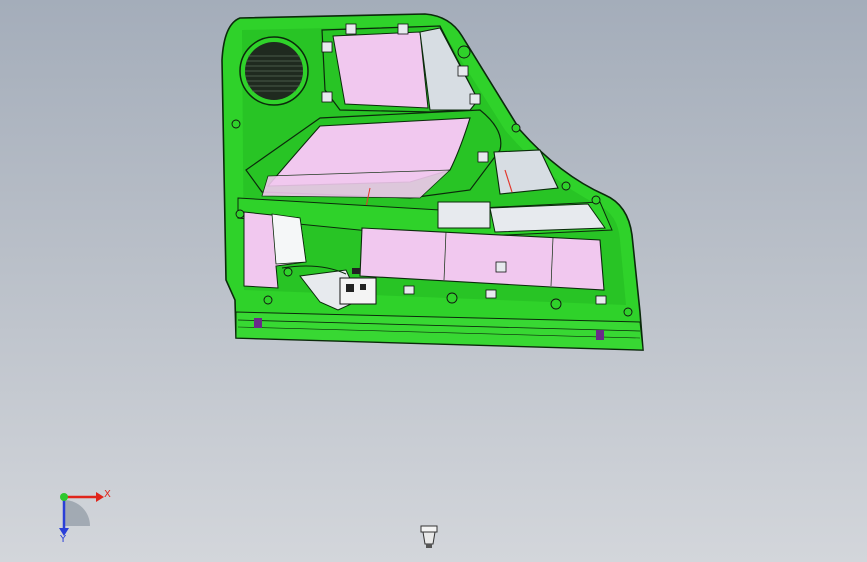 The image size is (867, 562). I want to click on coordinate-triad-icon: X Y, so click(85, 517).